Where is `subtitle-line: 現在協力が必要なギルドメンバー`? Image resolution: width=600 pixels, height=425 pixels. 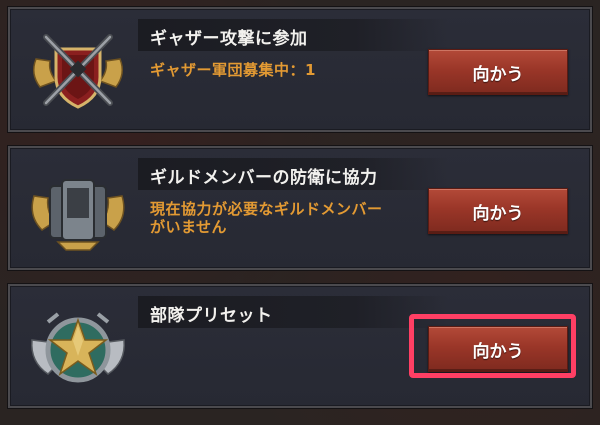
subtitle-line: 現在協力が必要なギルドメンバー is located at coordinates (266, 209).